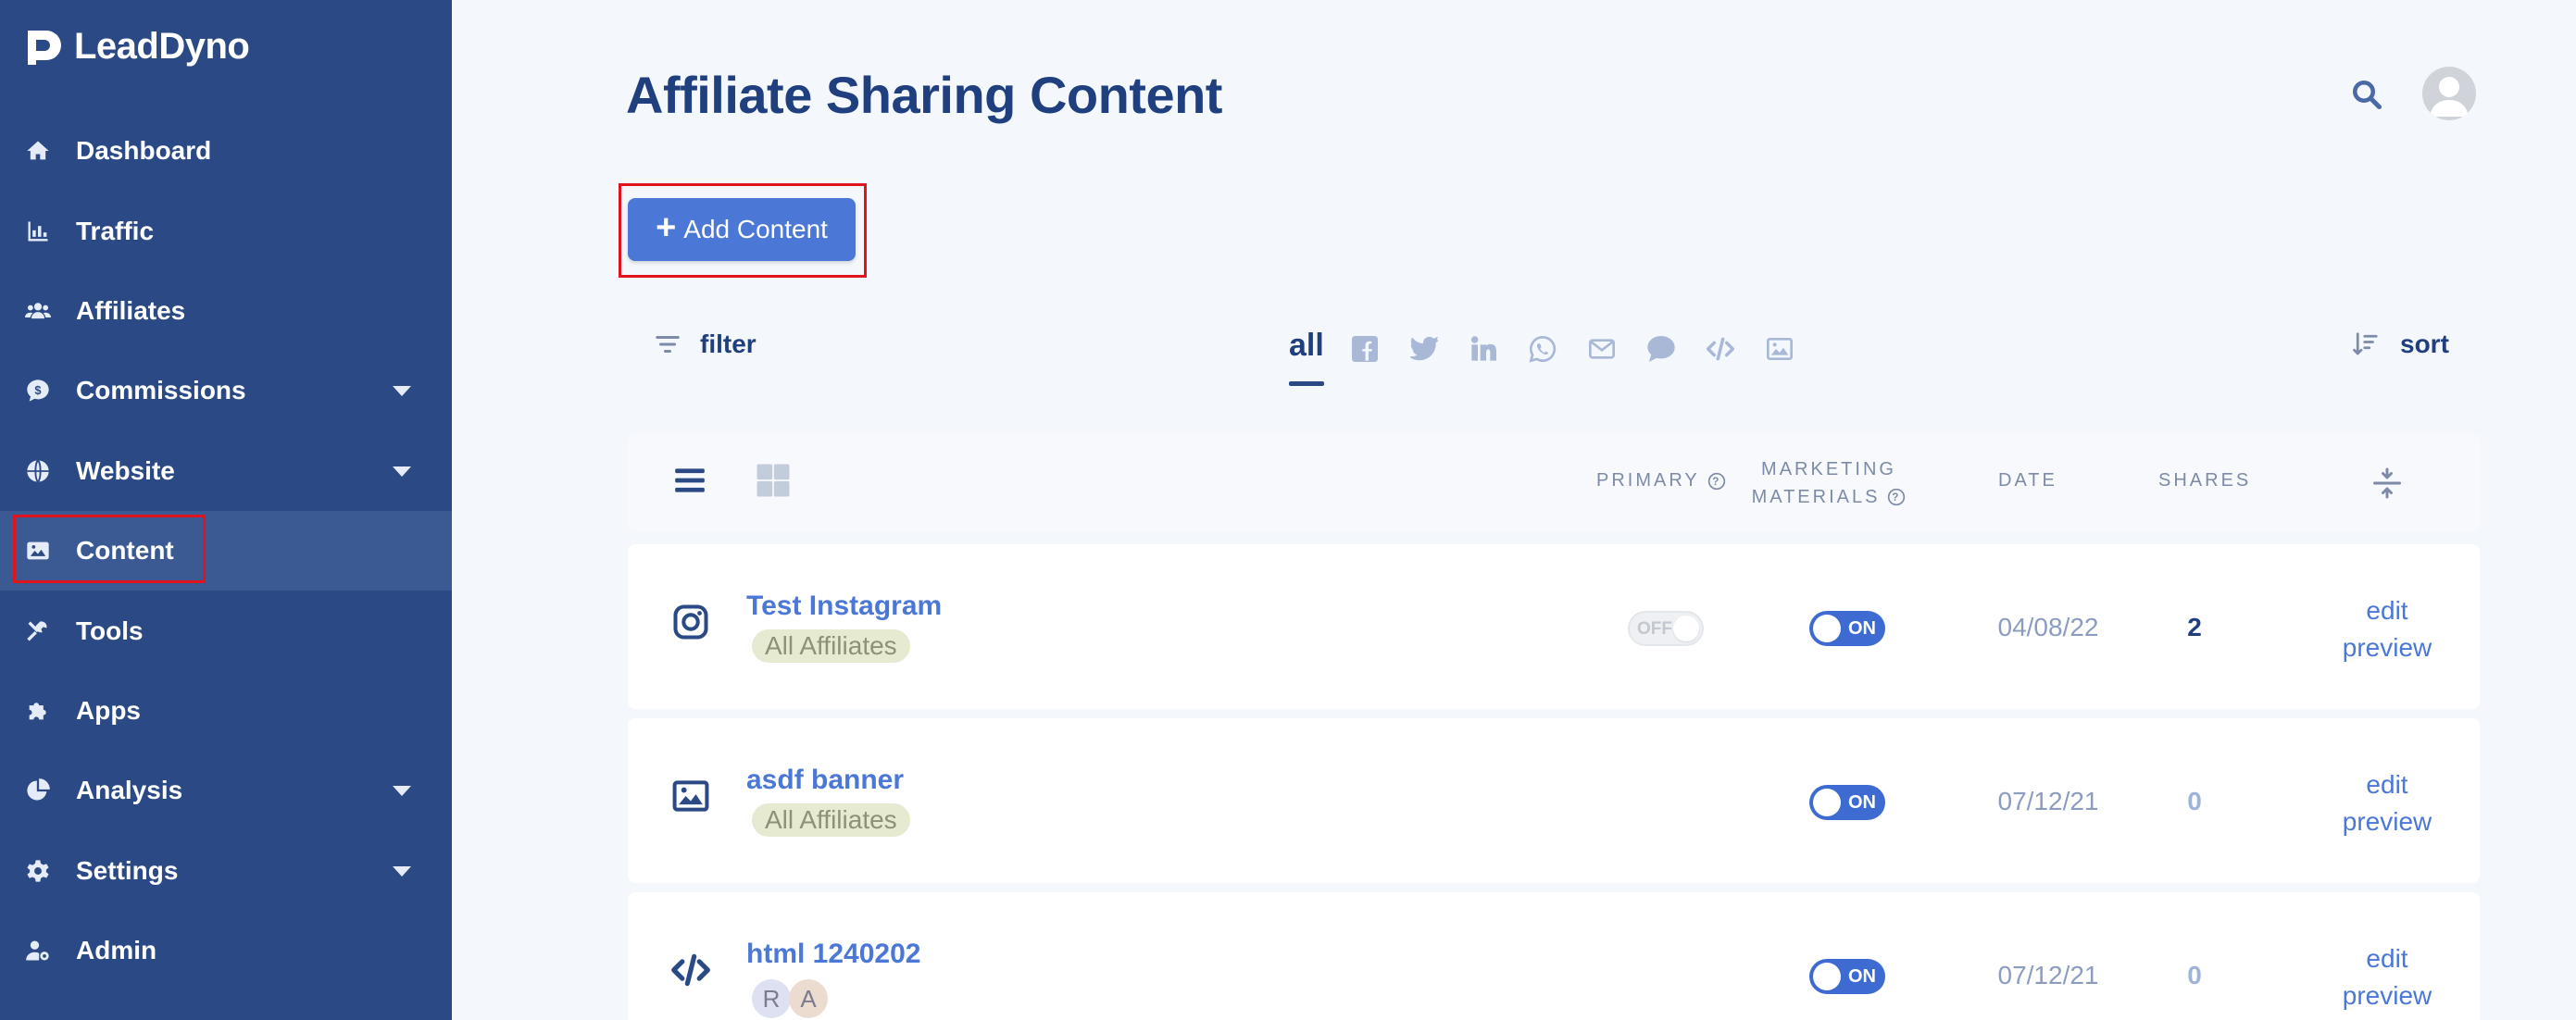  What do you see at coordinates (226, 871) in the screenshot?
I see `sidebar-item-settings: Settings` at bounding box center [226, 871].